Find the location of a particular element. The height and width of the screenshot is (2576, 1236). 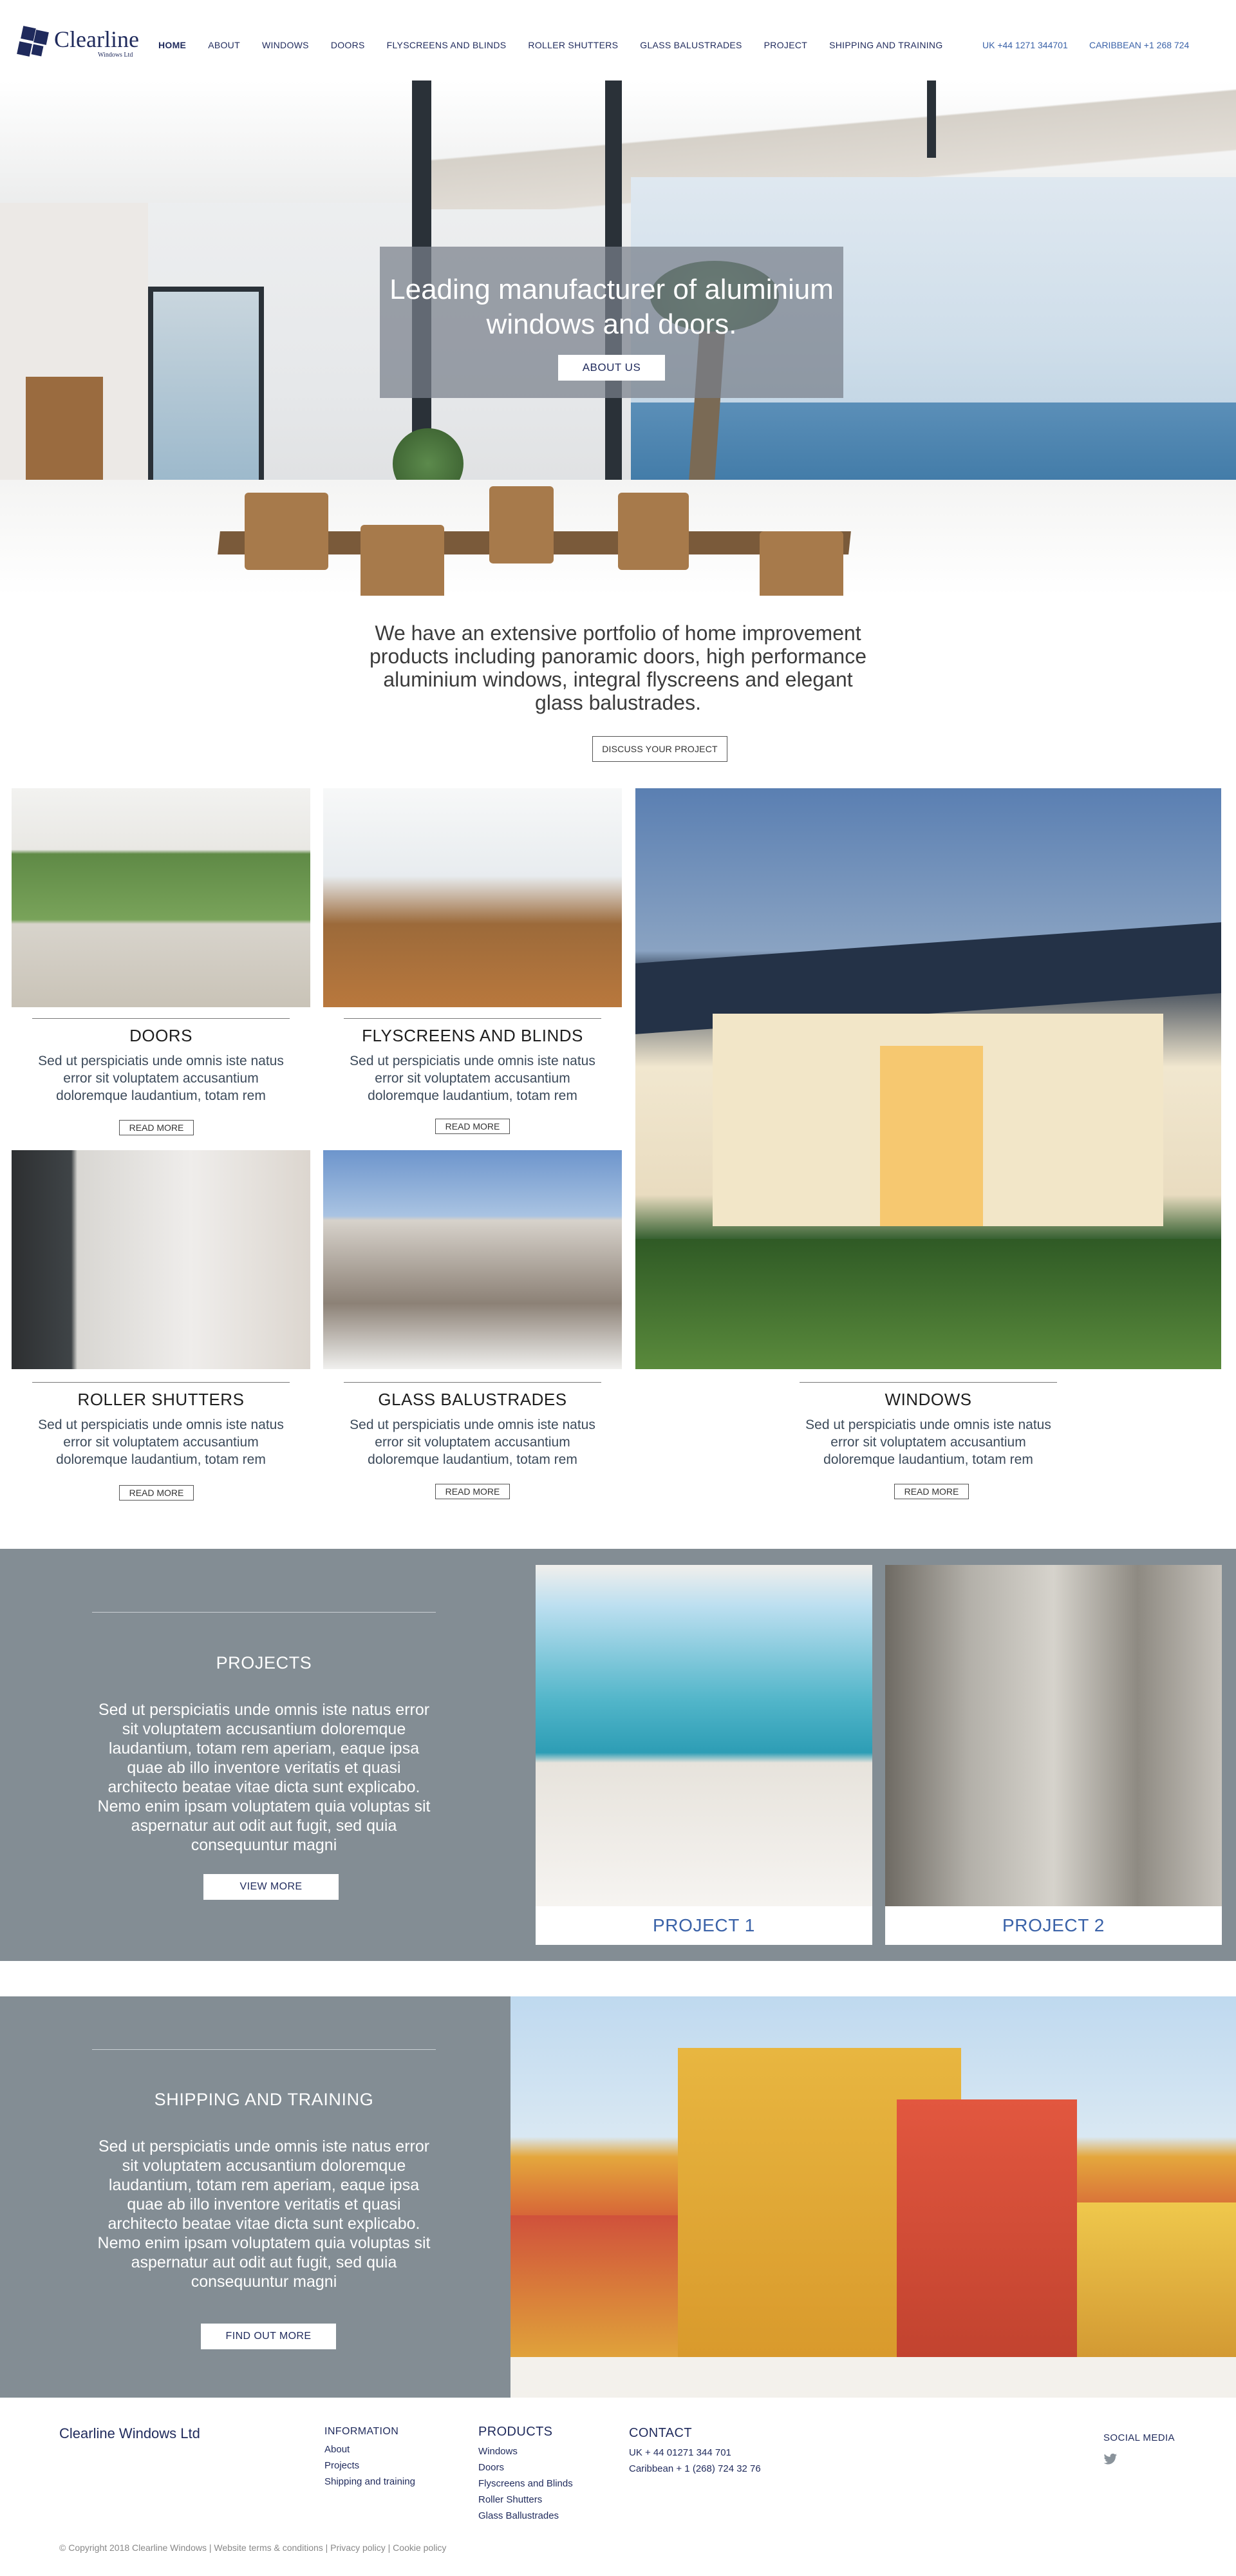

footer-social-heading: SOCIAL MEDIA is located at coordinates (1139, 2437).